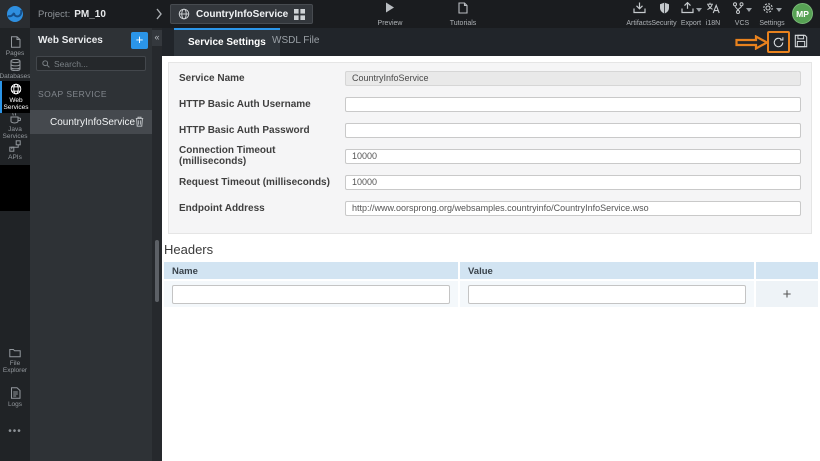 The image size is (820, 461). What do you see at coordinates (687, 8) in the screenshot?
I see `upload-icon` at bounding box center [687, 8].